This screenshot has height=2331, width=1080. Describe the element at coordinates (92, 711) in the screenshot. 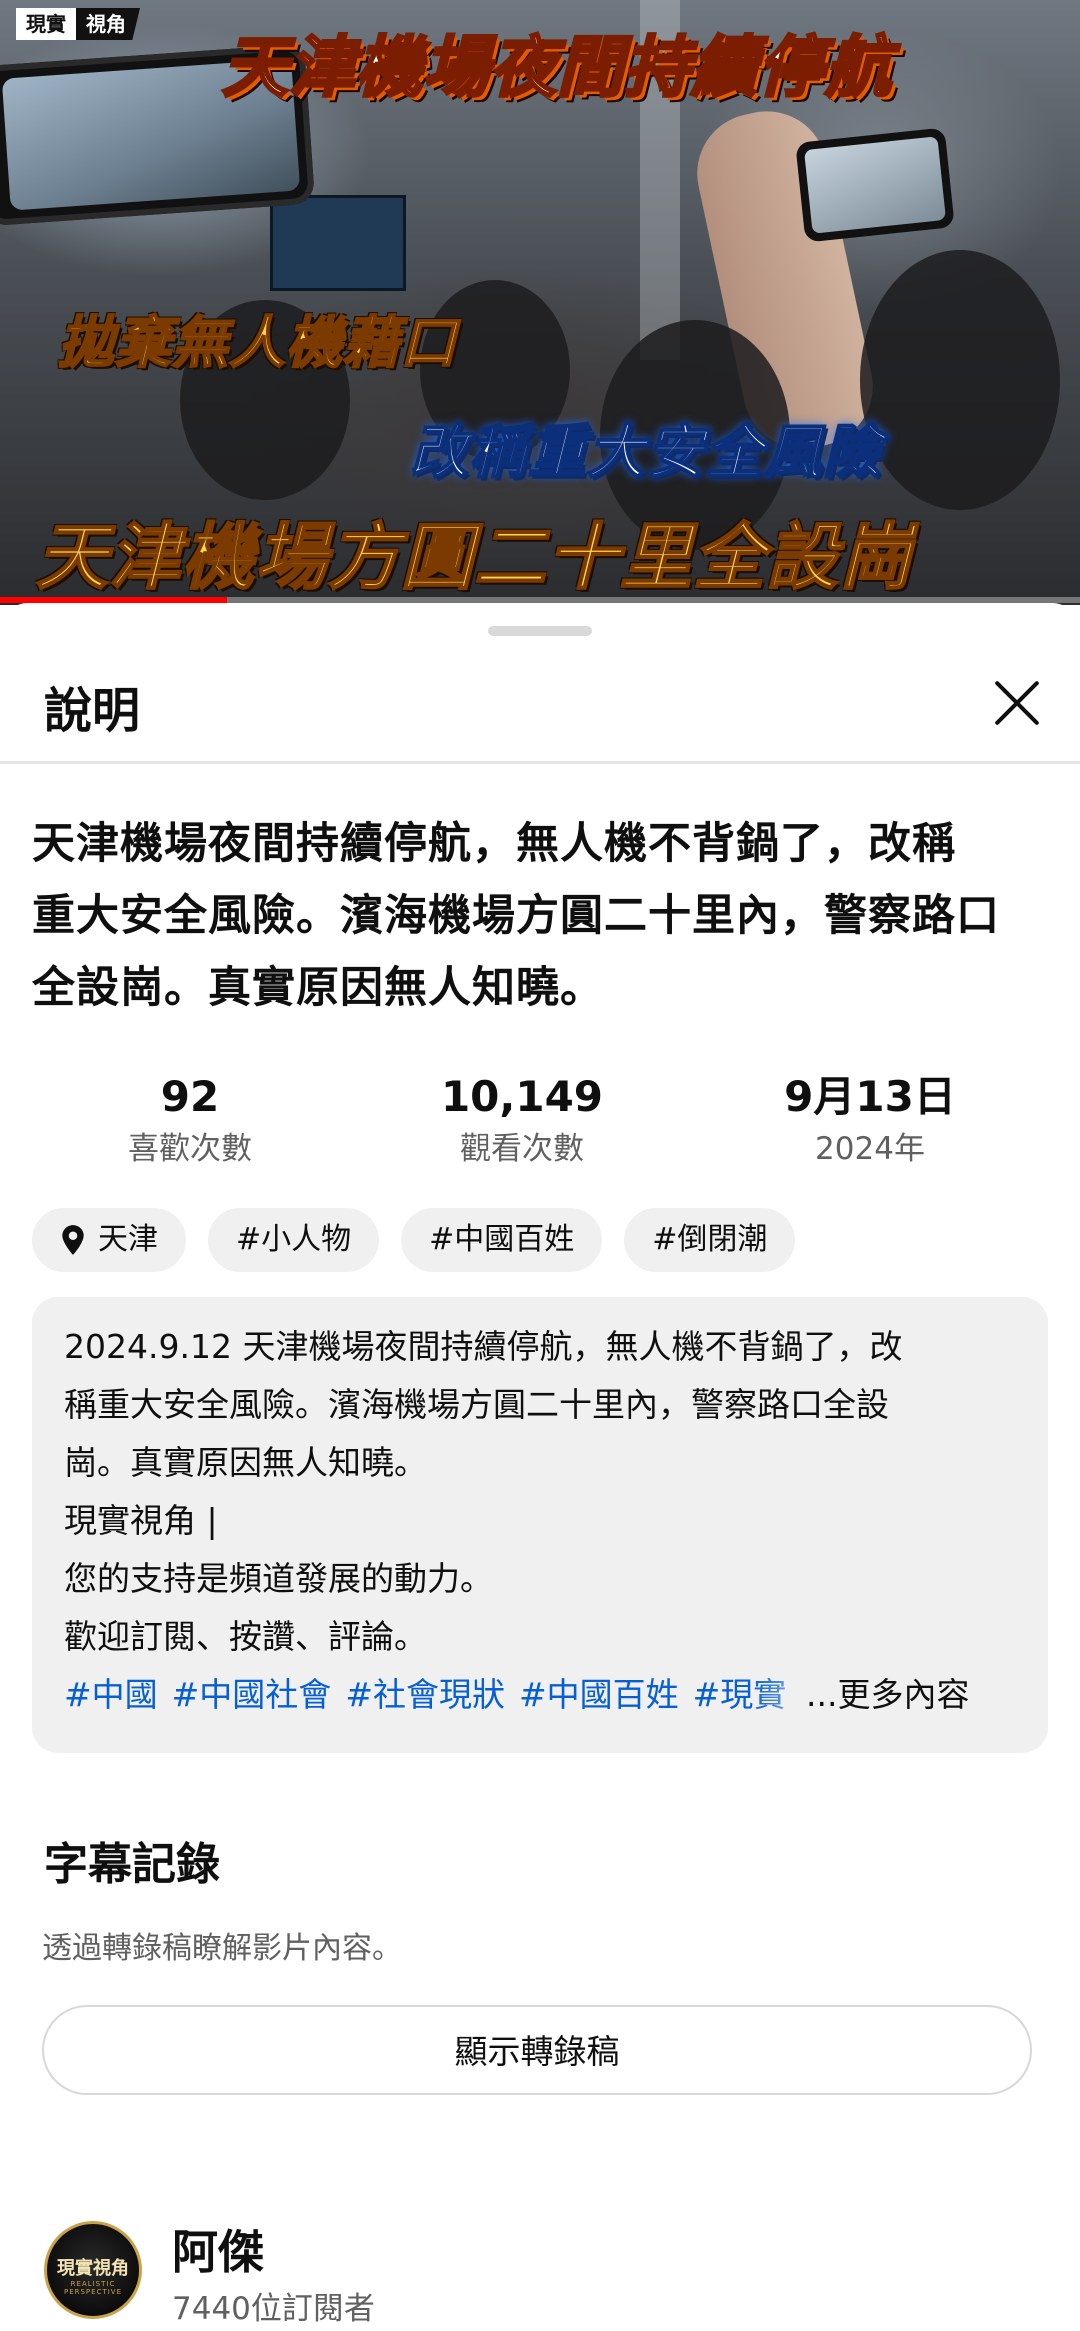

I see `sheet-title: 說明` at that location.